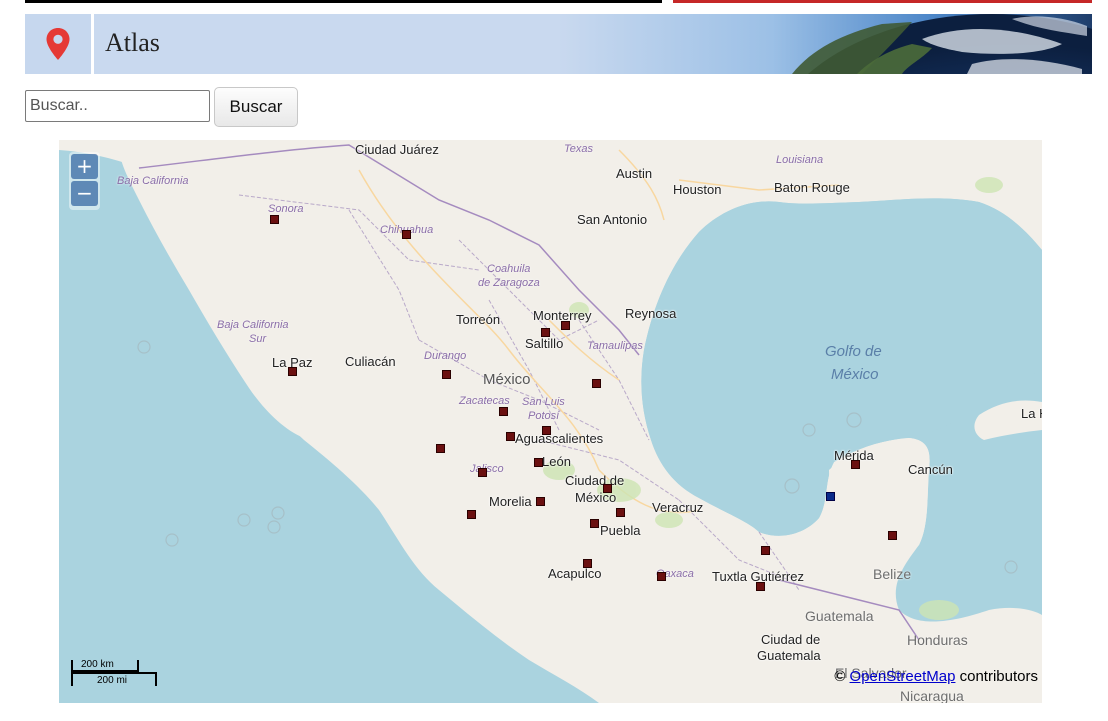 The width and height of the screenshot is (1108, 721). What do you see at coordinates (558, 44) in the screenshot?
I see `site-header: Atlas` at bounding box center [558, 44].